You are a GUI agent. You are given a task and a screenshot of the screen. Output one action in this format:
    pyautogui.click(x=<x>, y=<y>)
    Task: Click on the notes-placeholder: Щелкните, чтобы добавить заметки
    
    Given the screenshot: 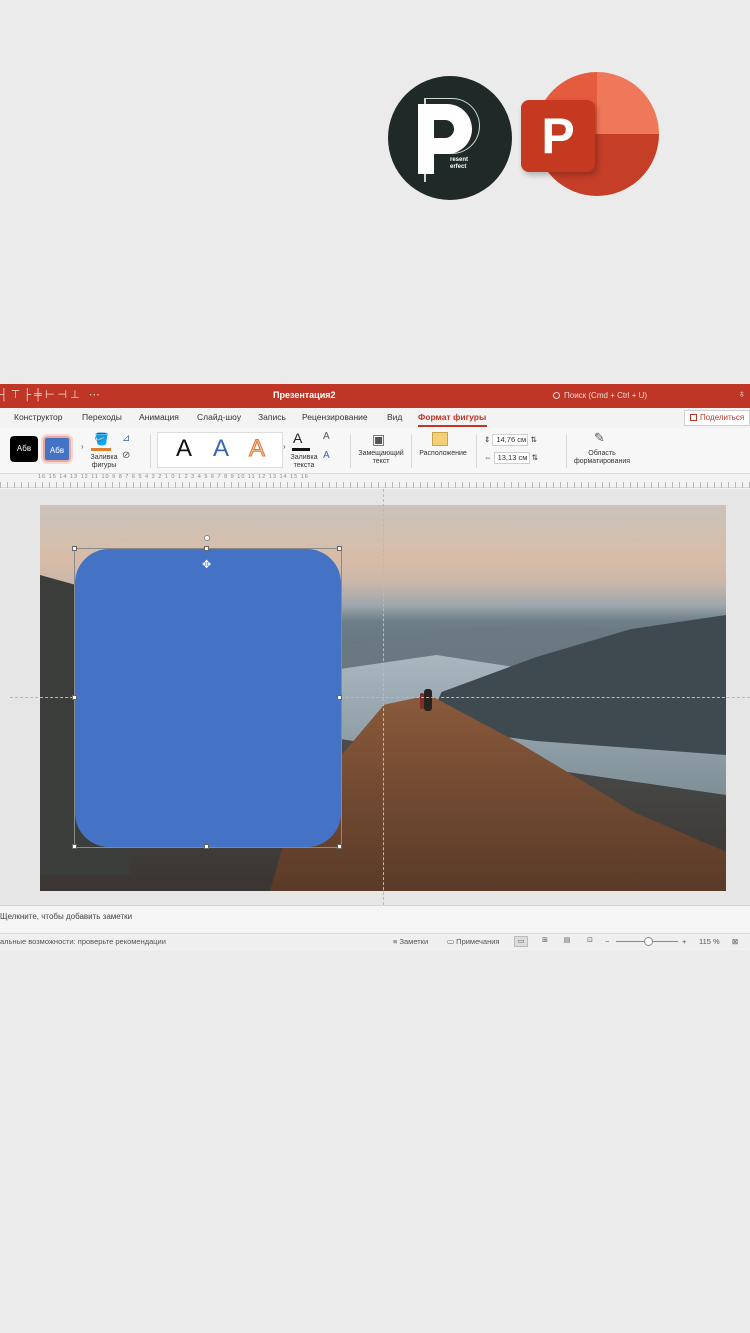 What is the action you would take?
    pyautogui.click(x=66, y=916)
    